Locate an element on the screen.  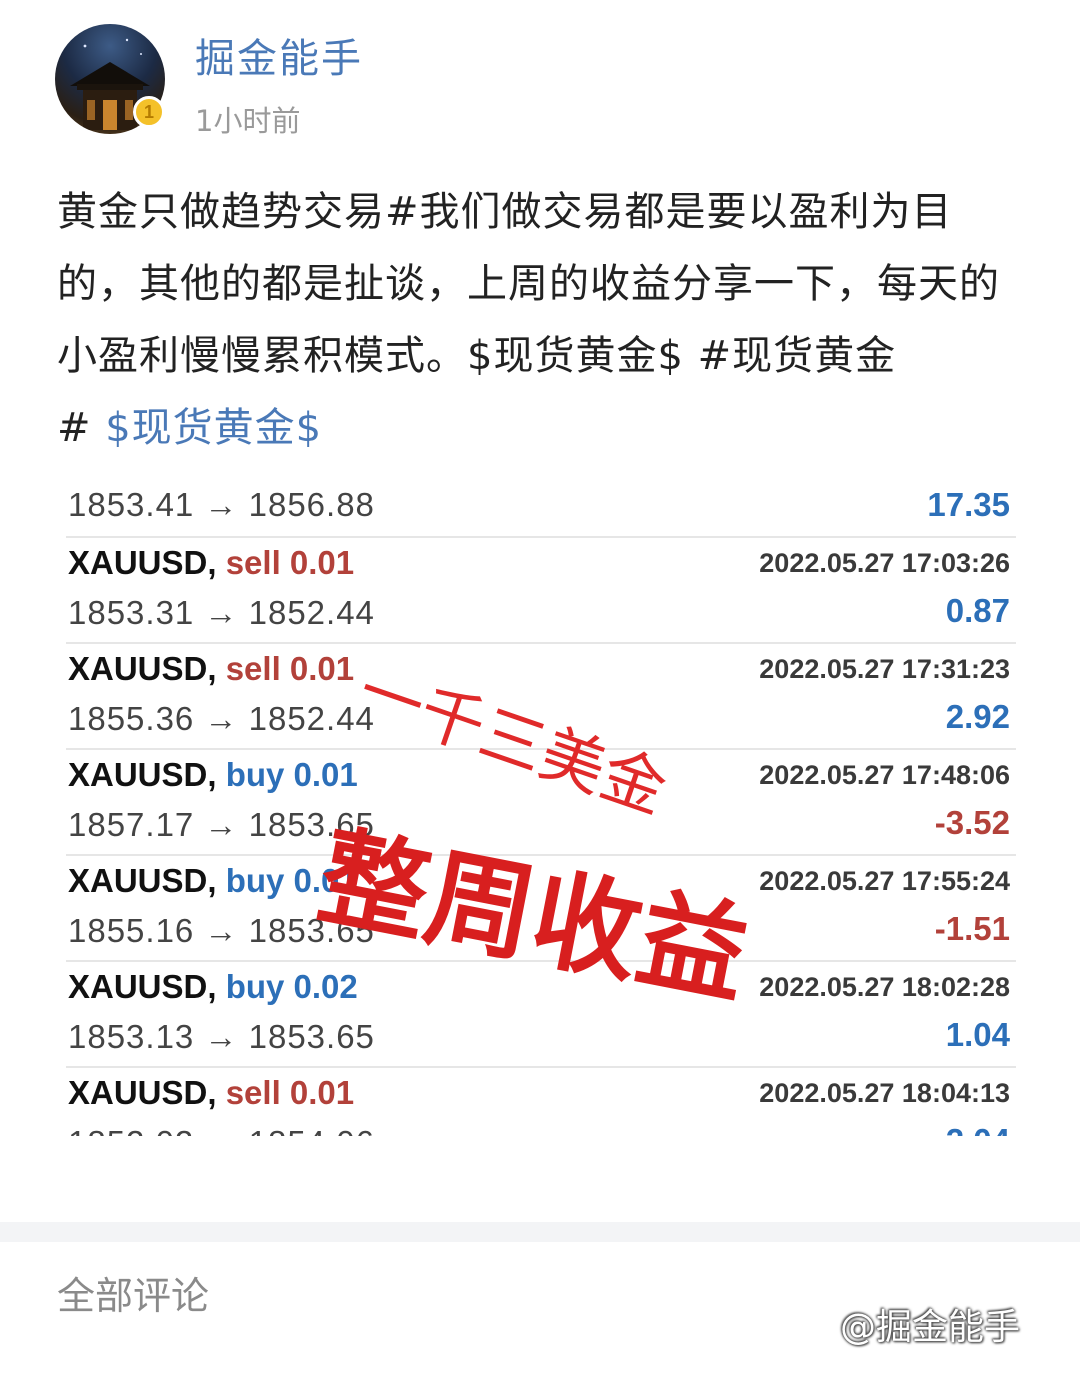
watermark: @掘金能手 is located at coordinates (930, 1327).